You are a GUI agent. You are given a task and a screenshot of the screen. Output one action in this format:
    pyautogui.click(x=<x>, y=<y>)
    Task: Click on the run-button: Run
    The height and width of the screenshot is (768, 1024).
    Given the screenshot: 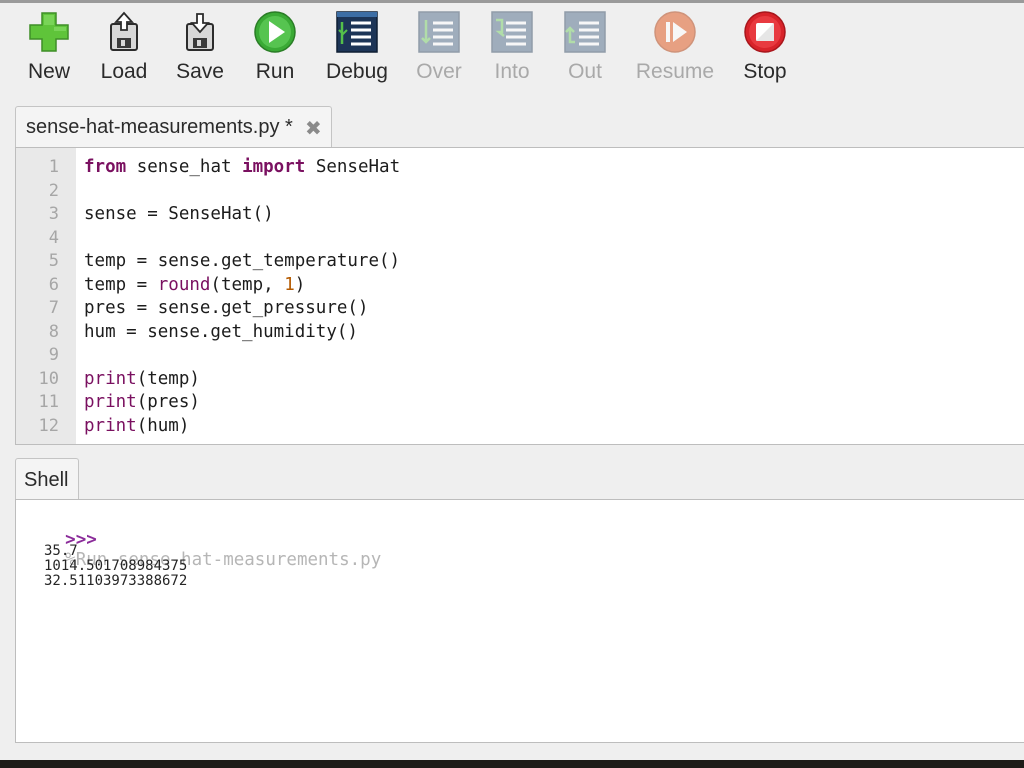 What is the action you would take?
    pyautogui.click(x=275, y=47)
    